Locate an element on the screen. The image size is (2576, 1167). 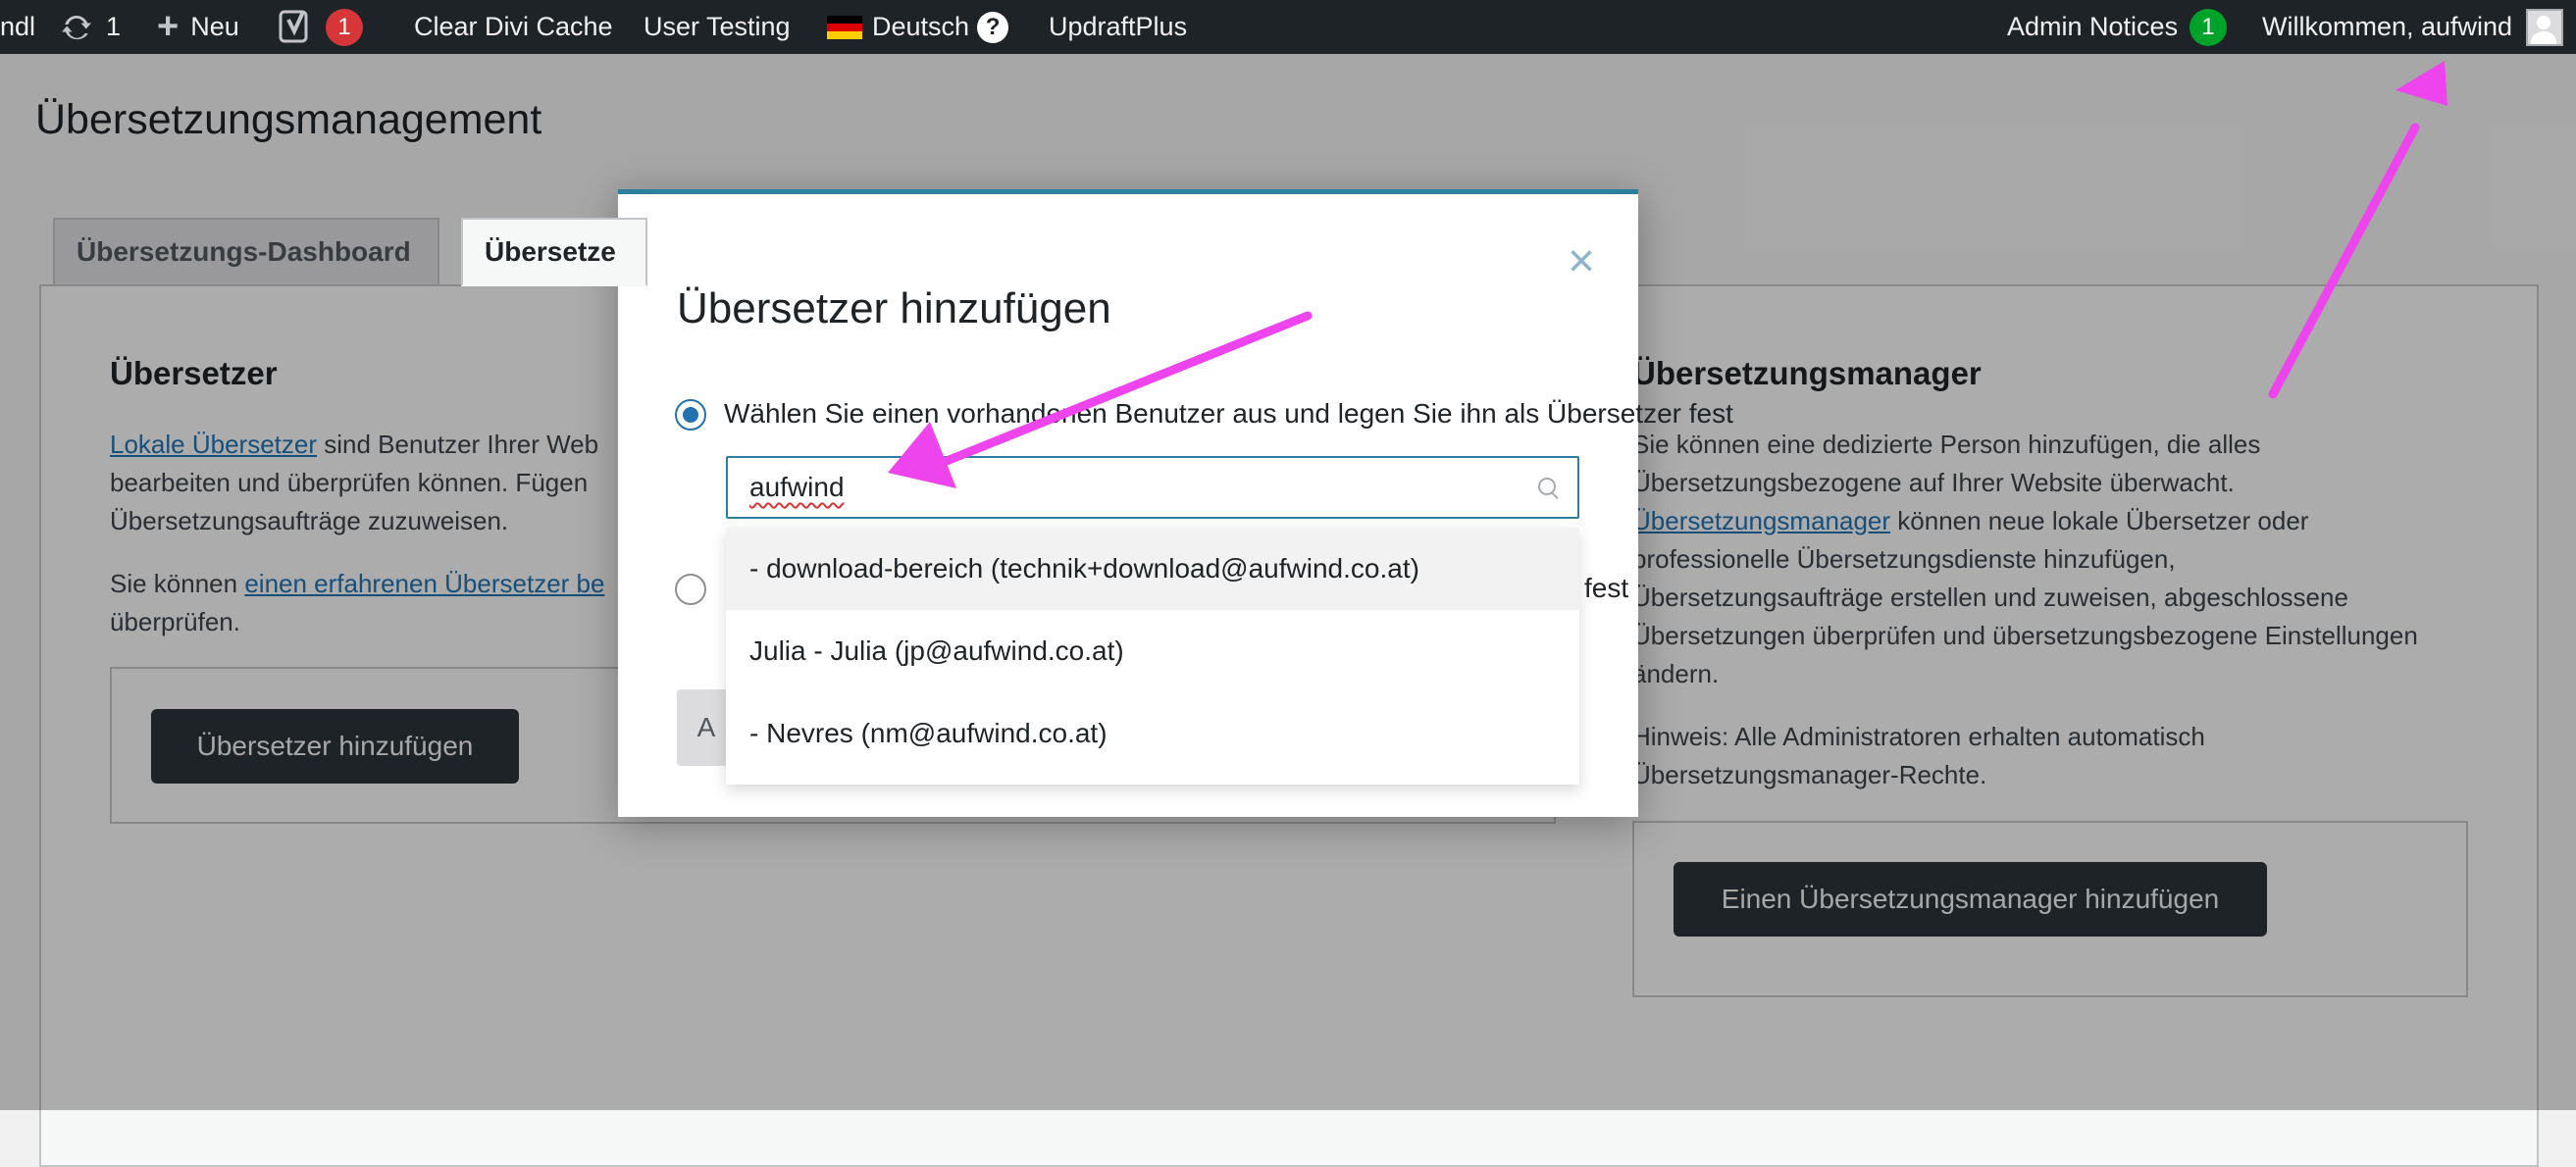
clear-divi-cache-link: Clear Divi Cache is located at coordinates (513, 27).